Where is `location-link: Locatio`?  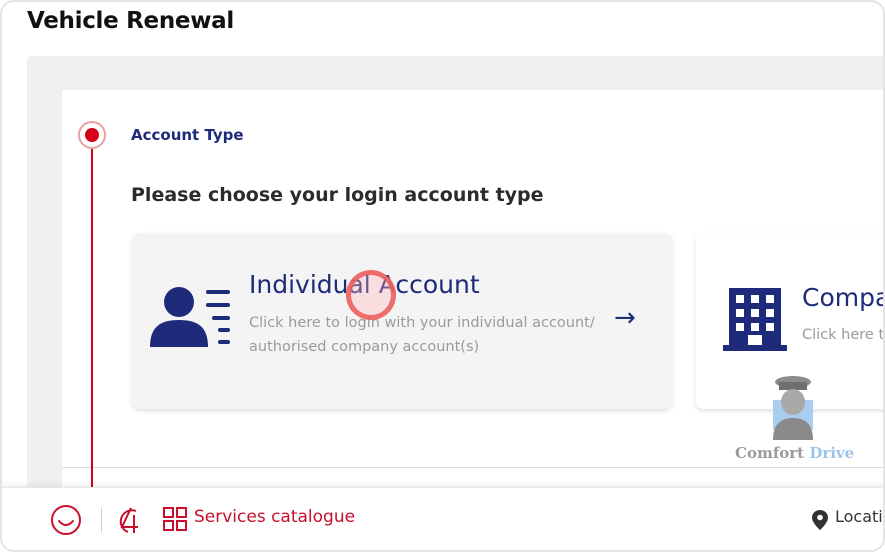 location-link: Locatio is located at coordinates (859, 516).